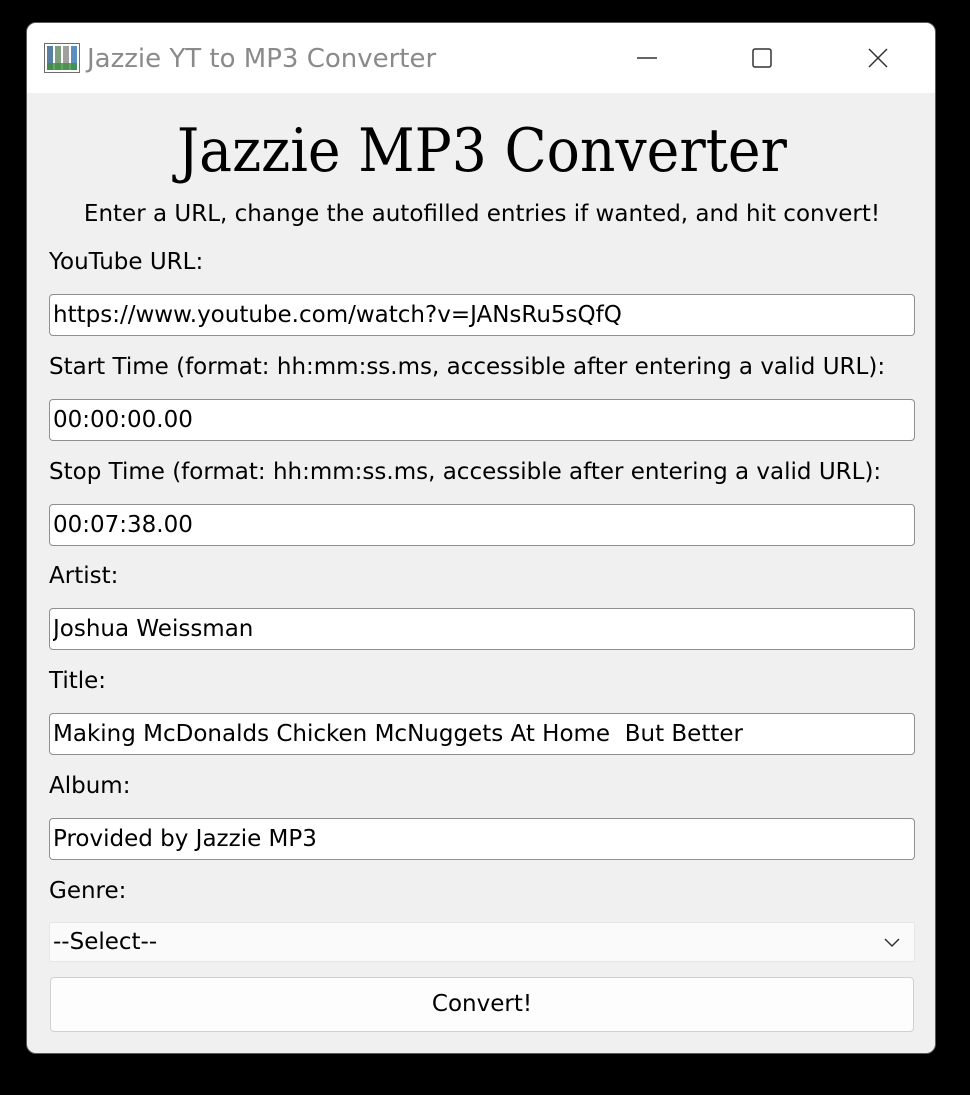  I want to click on close-icon, so click(878, 58).